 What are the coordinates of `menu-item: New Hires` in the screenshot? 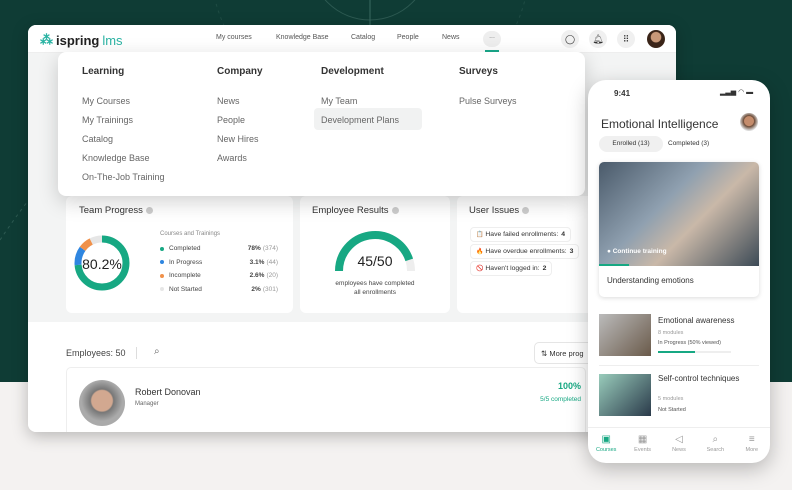 It's located at (238, 139).